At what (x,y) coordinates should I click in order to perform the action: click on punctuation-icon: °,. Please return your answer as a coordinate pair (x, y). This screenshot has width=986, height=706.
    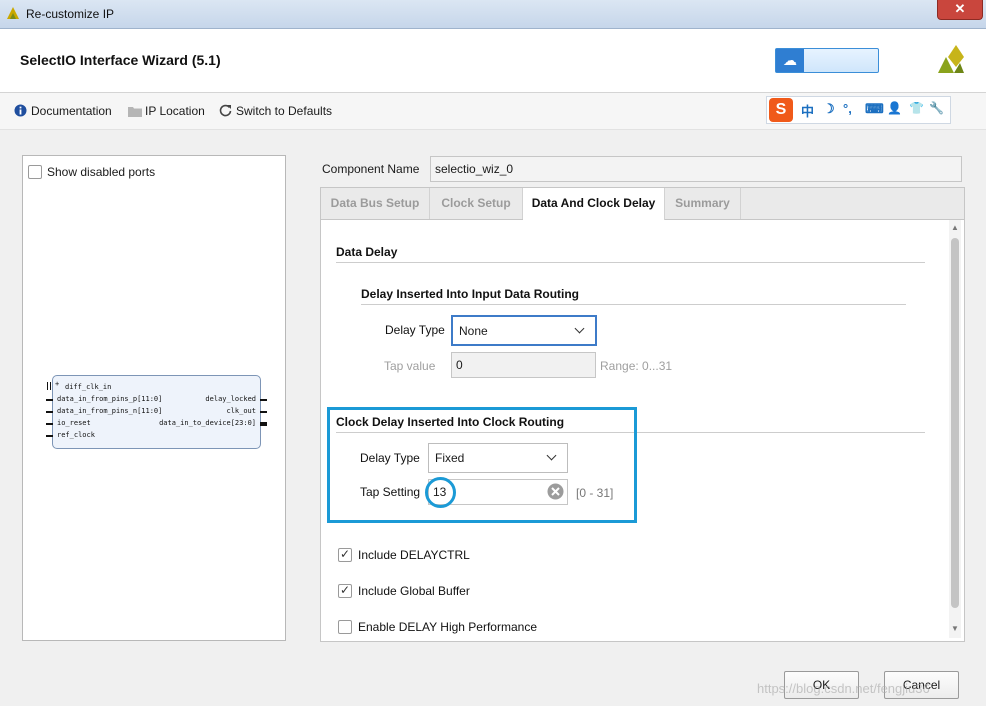
    Looking at the image, I should click on (847, 108).